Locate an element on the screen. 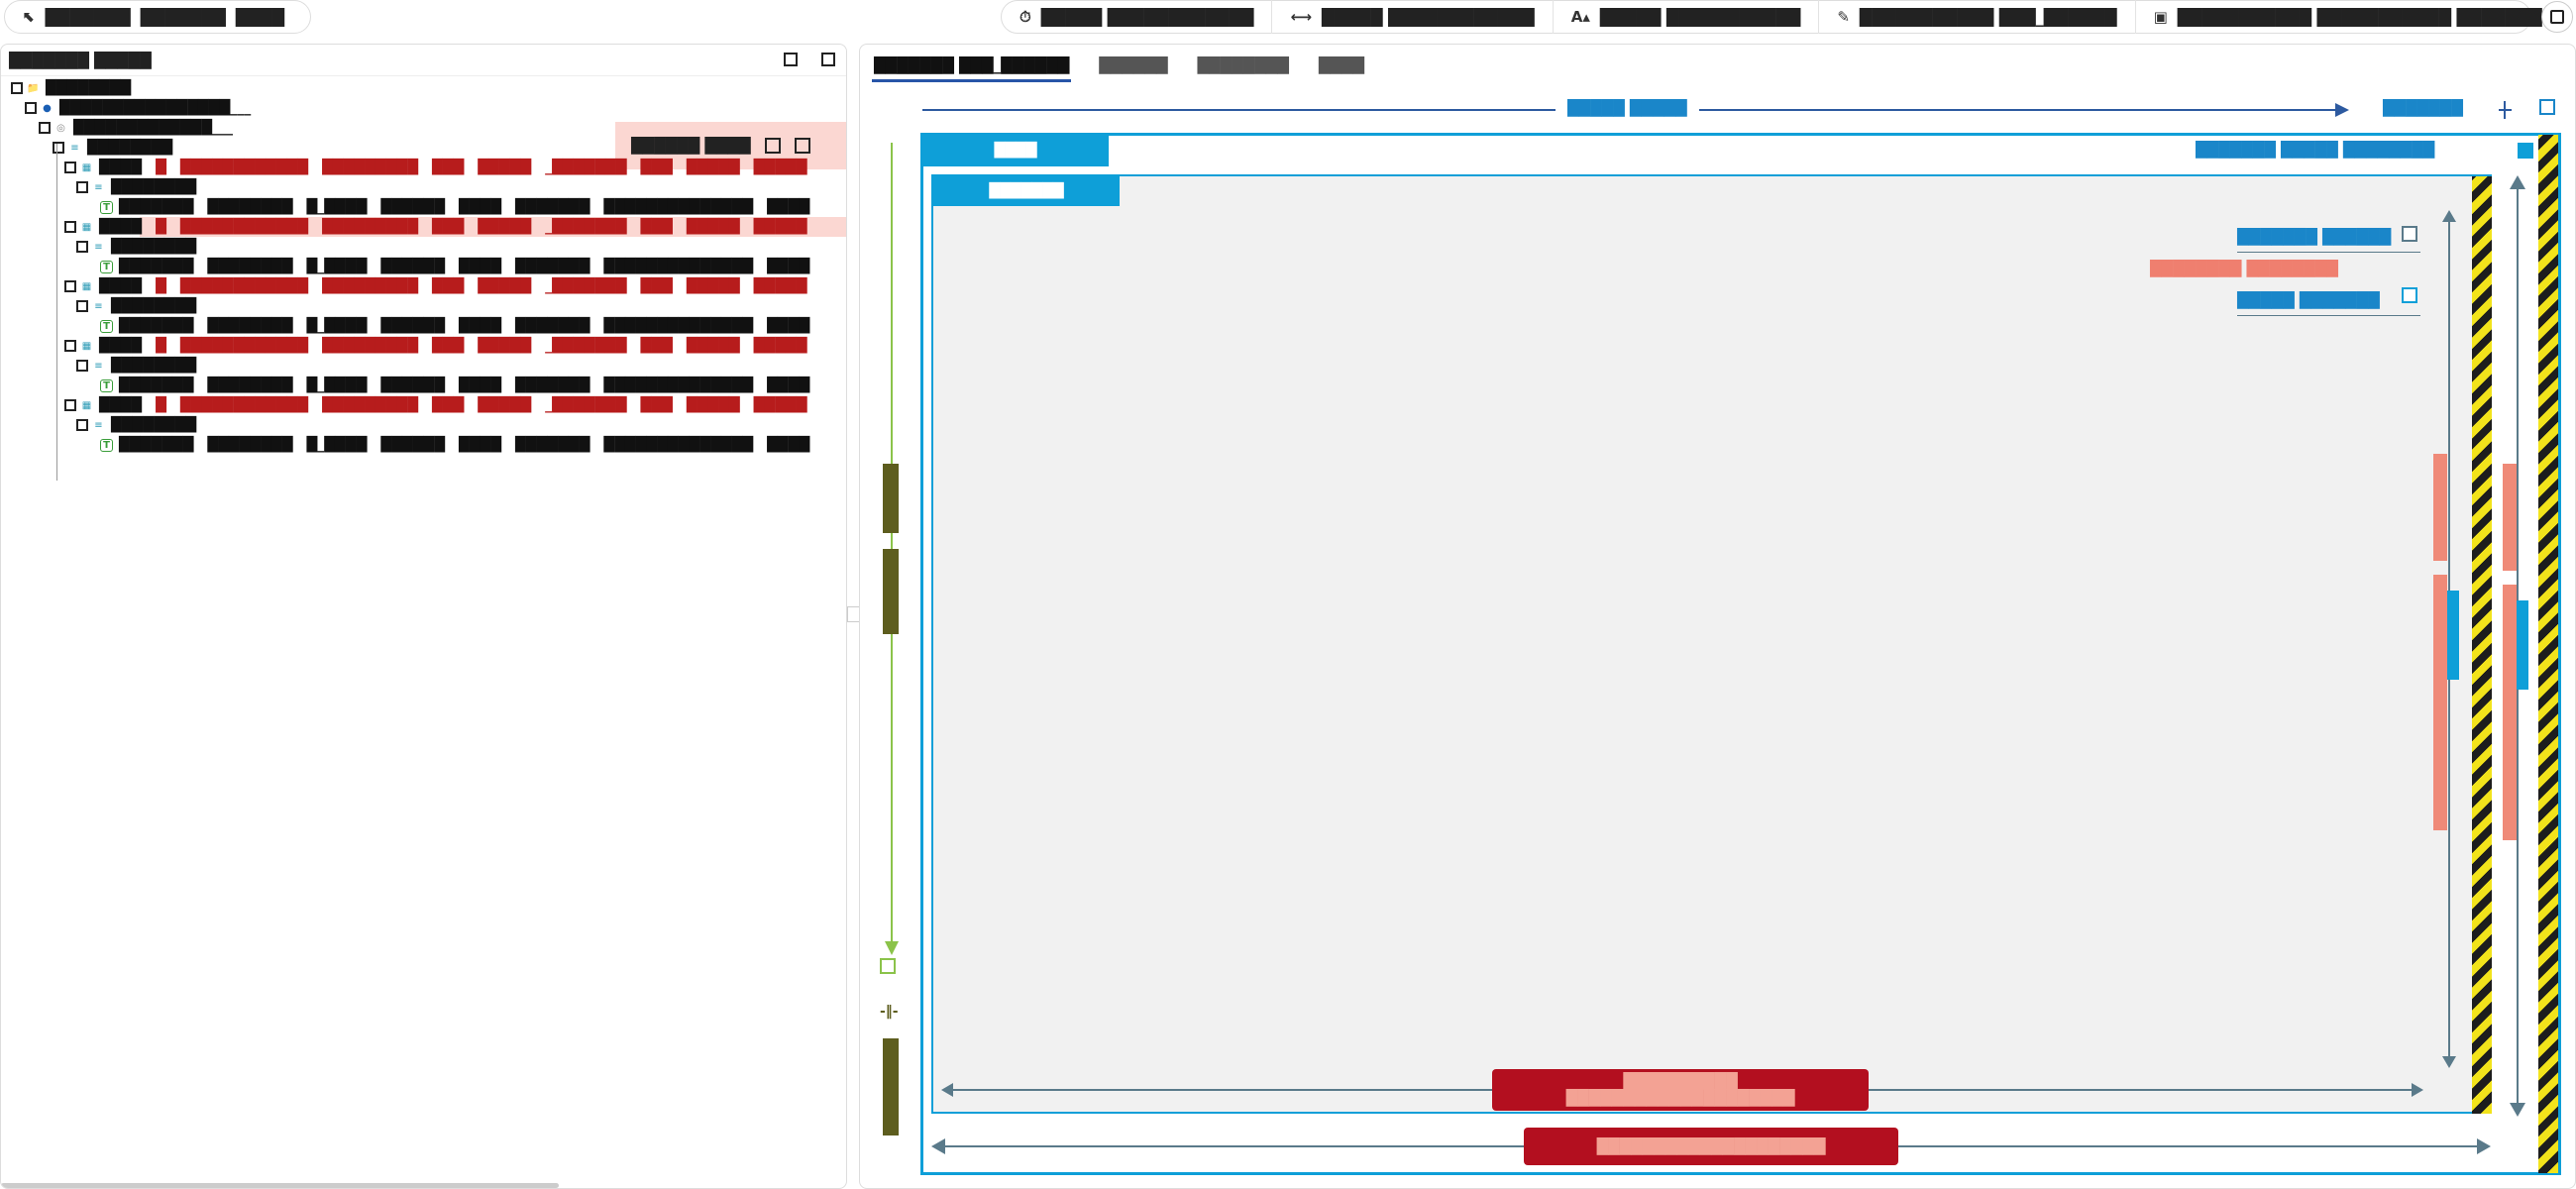 This screenshot has height=1189, width=2576. outer-width-badge: ████████████████████ is located at coordinates (1711, 1146).